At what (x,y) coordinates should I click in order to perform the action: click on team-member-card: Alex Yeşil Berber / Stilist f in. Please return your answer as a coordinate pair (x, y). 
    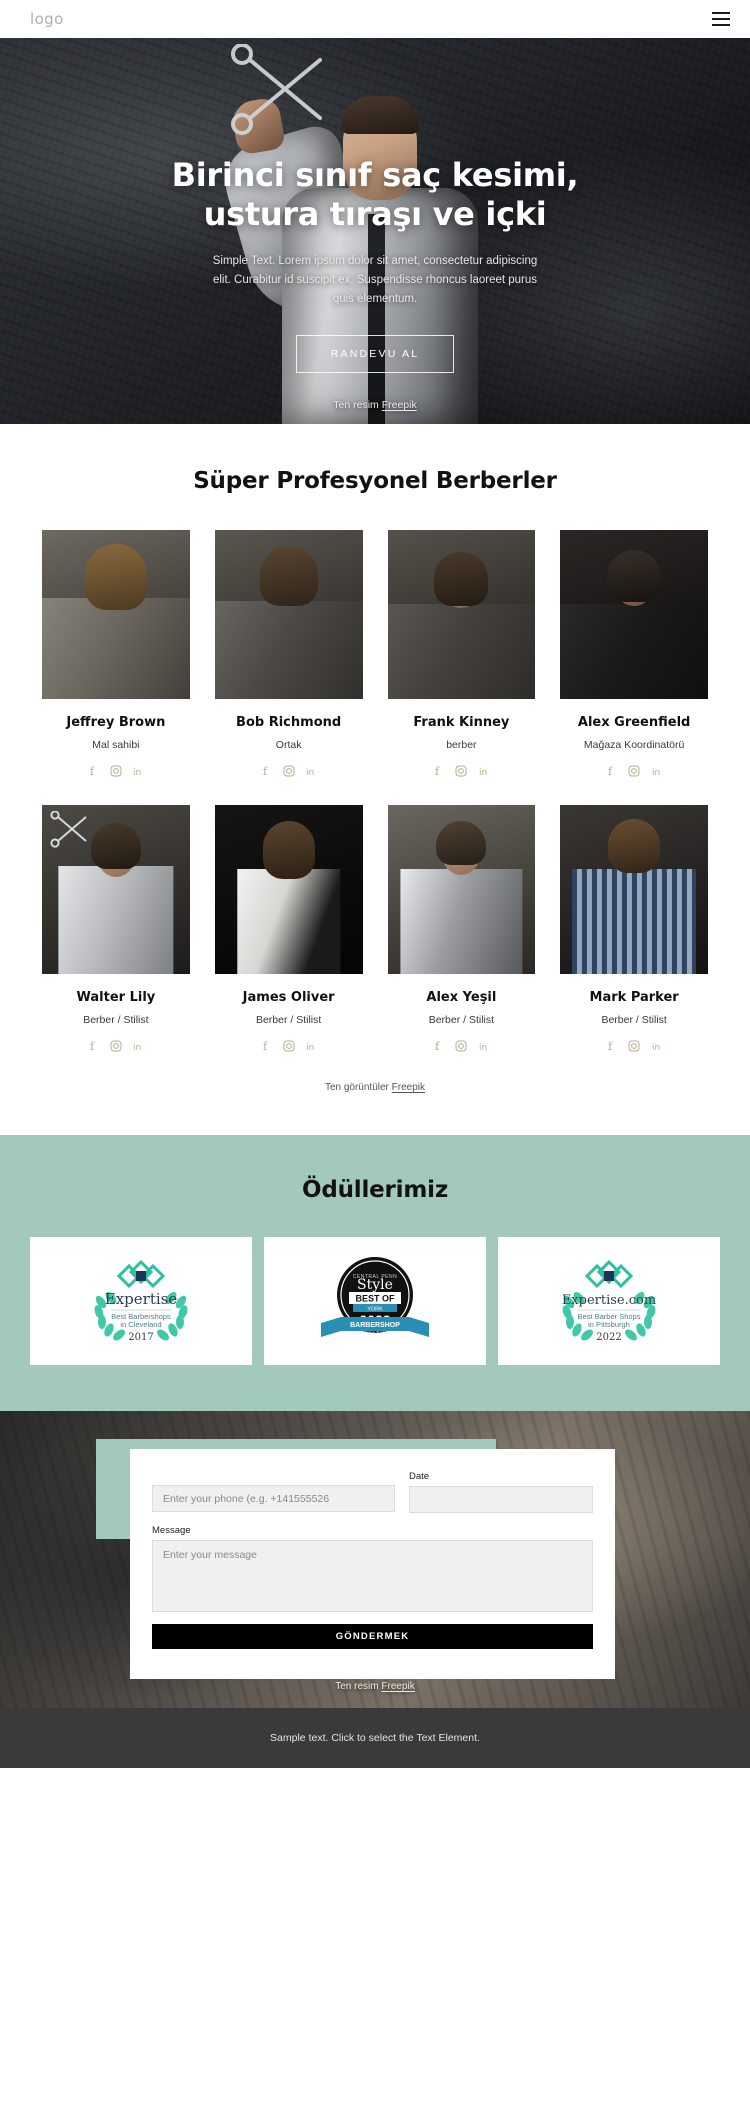
    Looking at the image, I should click on (461, 928).